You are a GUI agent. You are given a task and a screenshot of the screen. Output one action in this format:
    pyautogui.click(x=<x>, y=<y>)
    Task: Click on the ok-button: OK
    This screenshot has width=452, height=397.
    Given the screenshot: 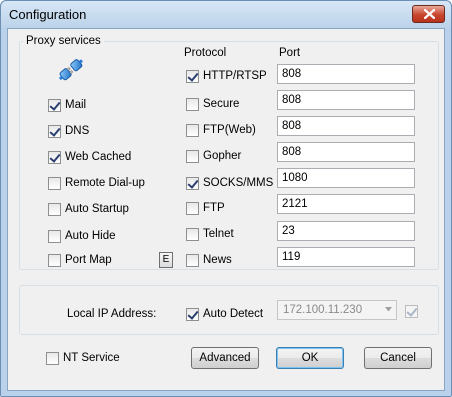 What is the action you would take?
    pyautogui.click(x=310, y=358)
    